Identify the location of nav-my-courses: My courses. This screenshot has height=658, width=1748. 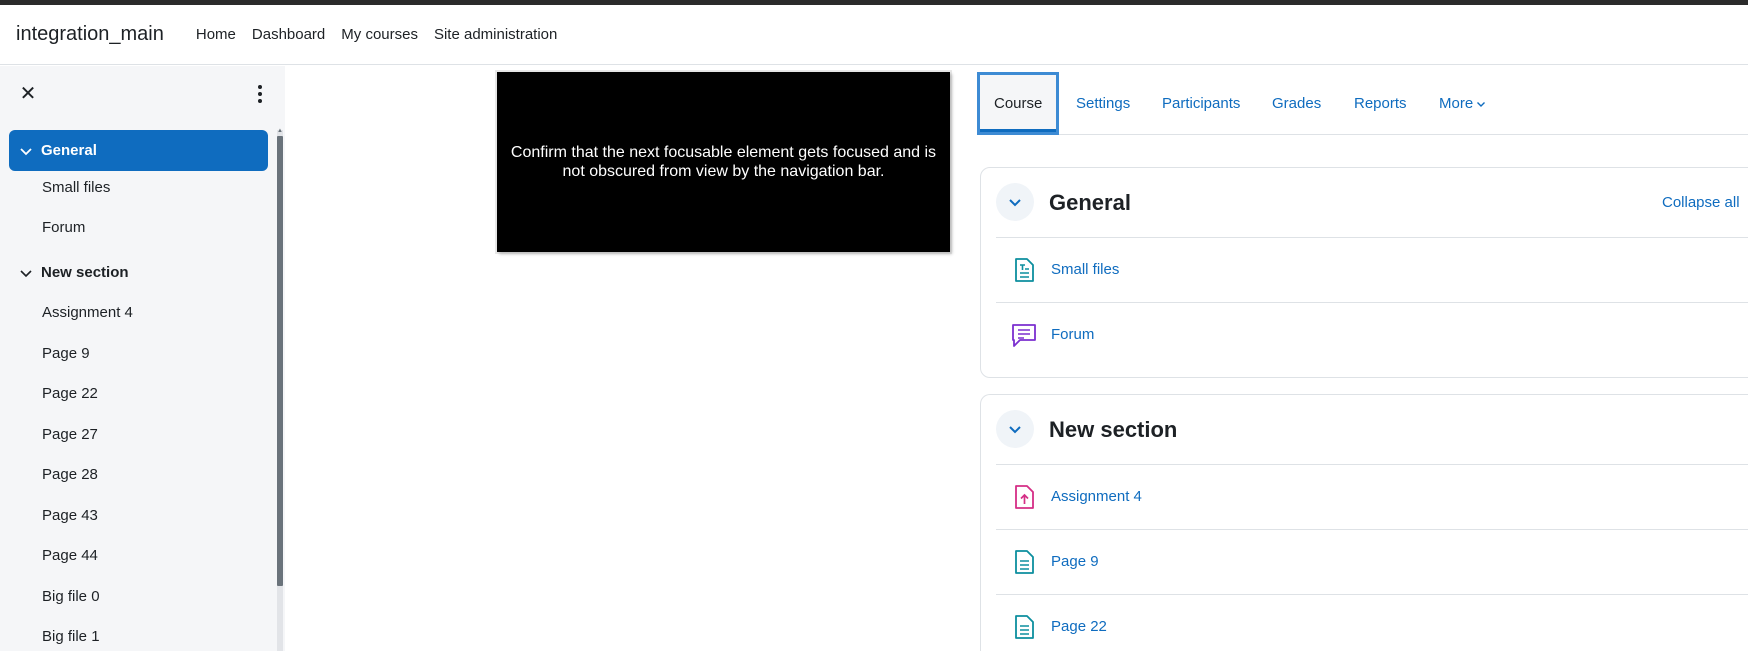
(379, 34).